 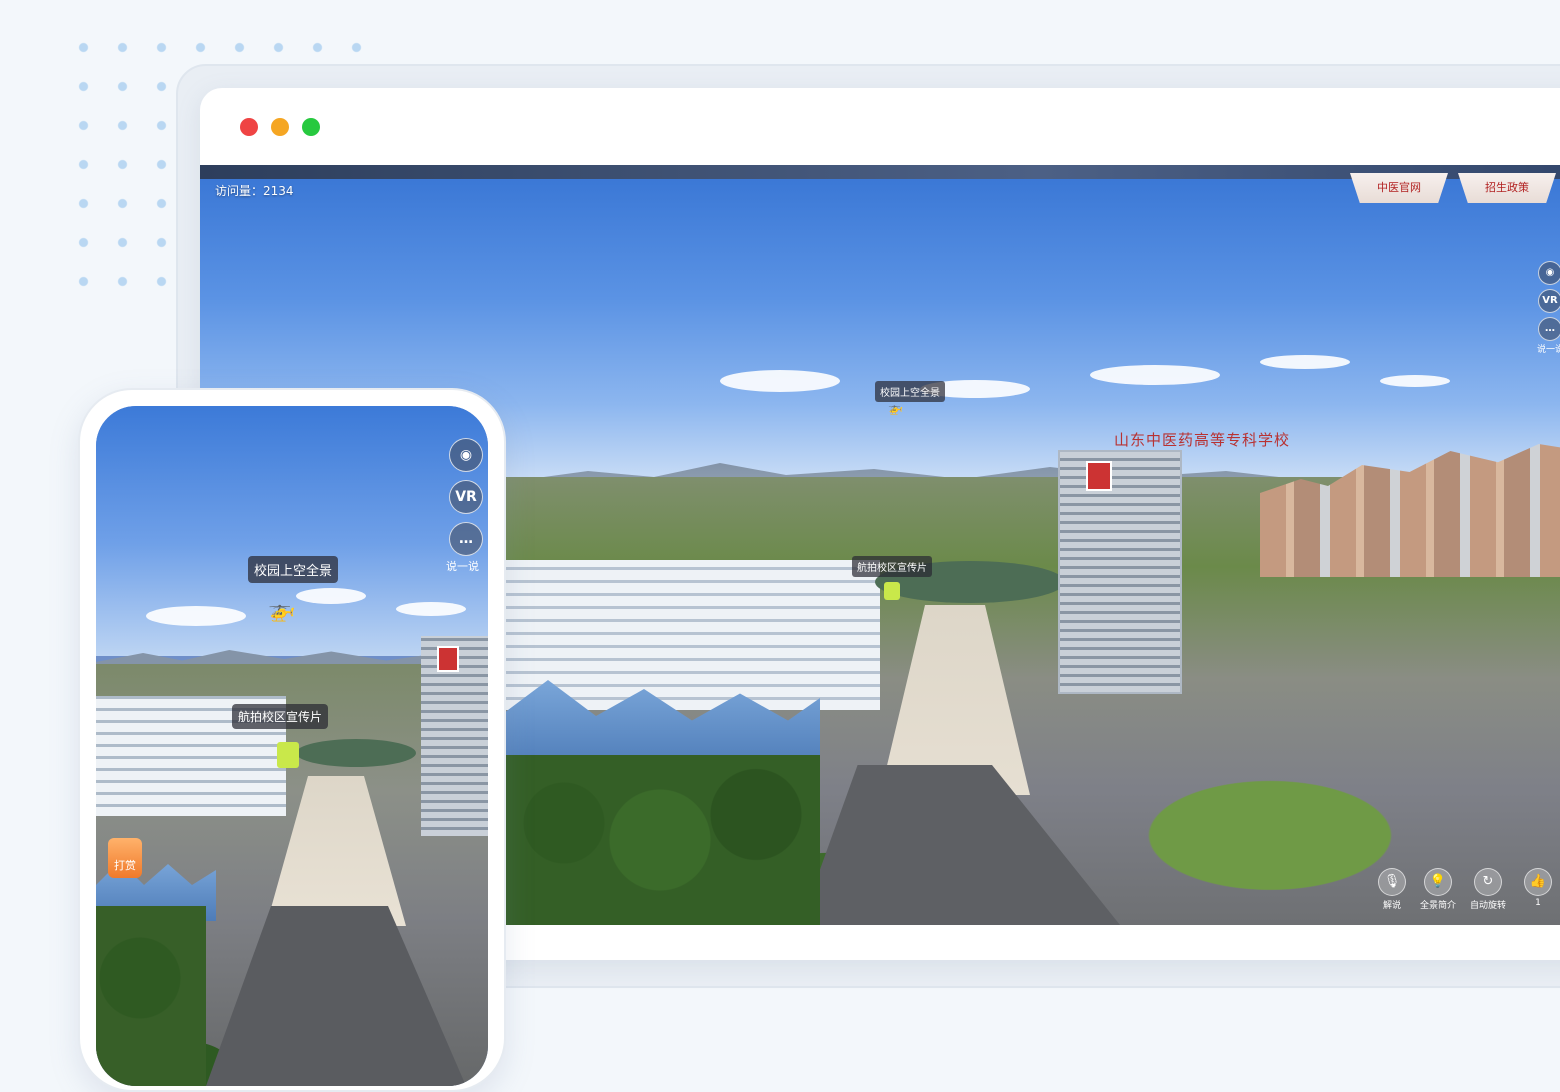 What do you see at coordinates (151, 996) in the screenshot?
I see `phone-tree-cluster` at bounding box center [151, 996].